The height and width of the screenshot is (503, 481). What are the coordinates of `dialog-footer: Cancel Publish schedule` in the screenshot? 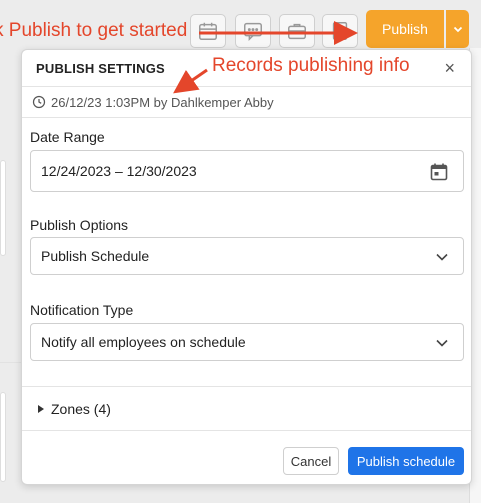 It's located at (246, 457).